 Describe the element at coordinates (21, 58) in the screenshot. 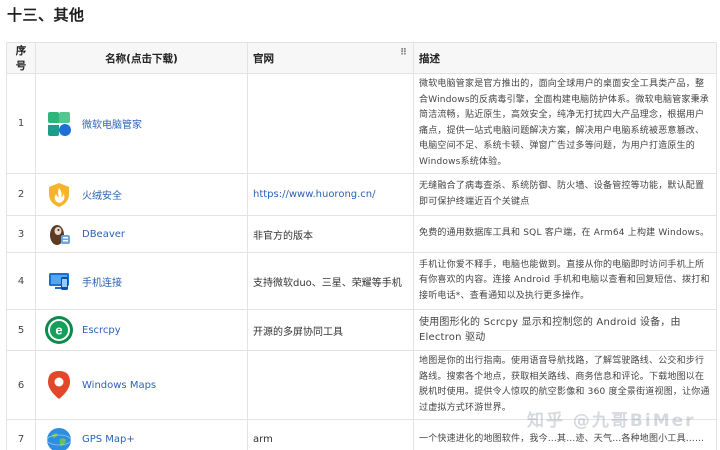

I see `header-no: 序号` at that location.